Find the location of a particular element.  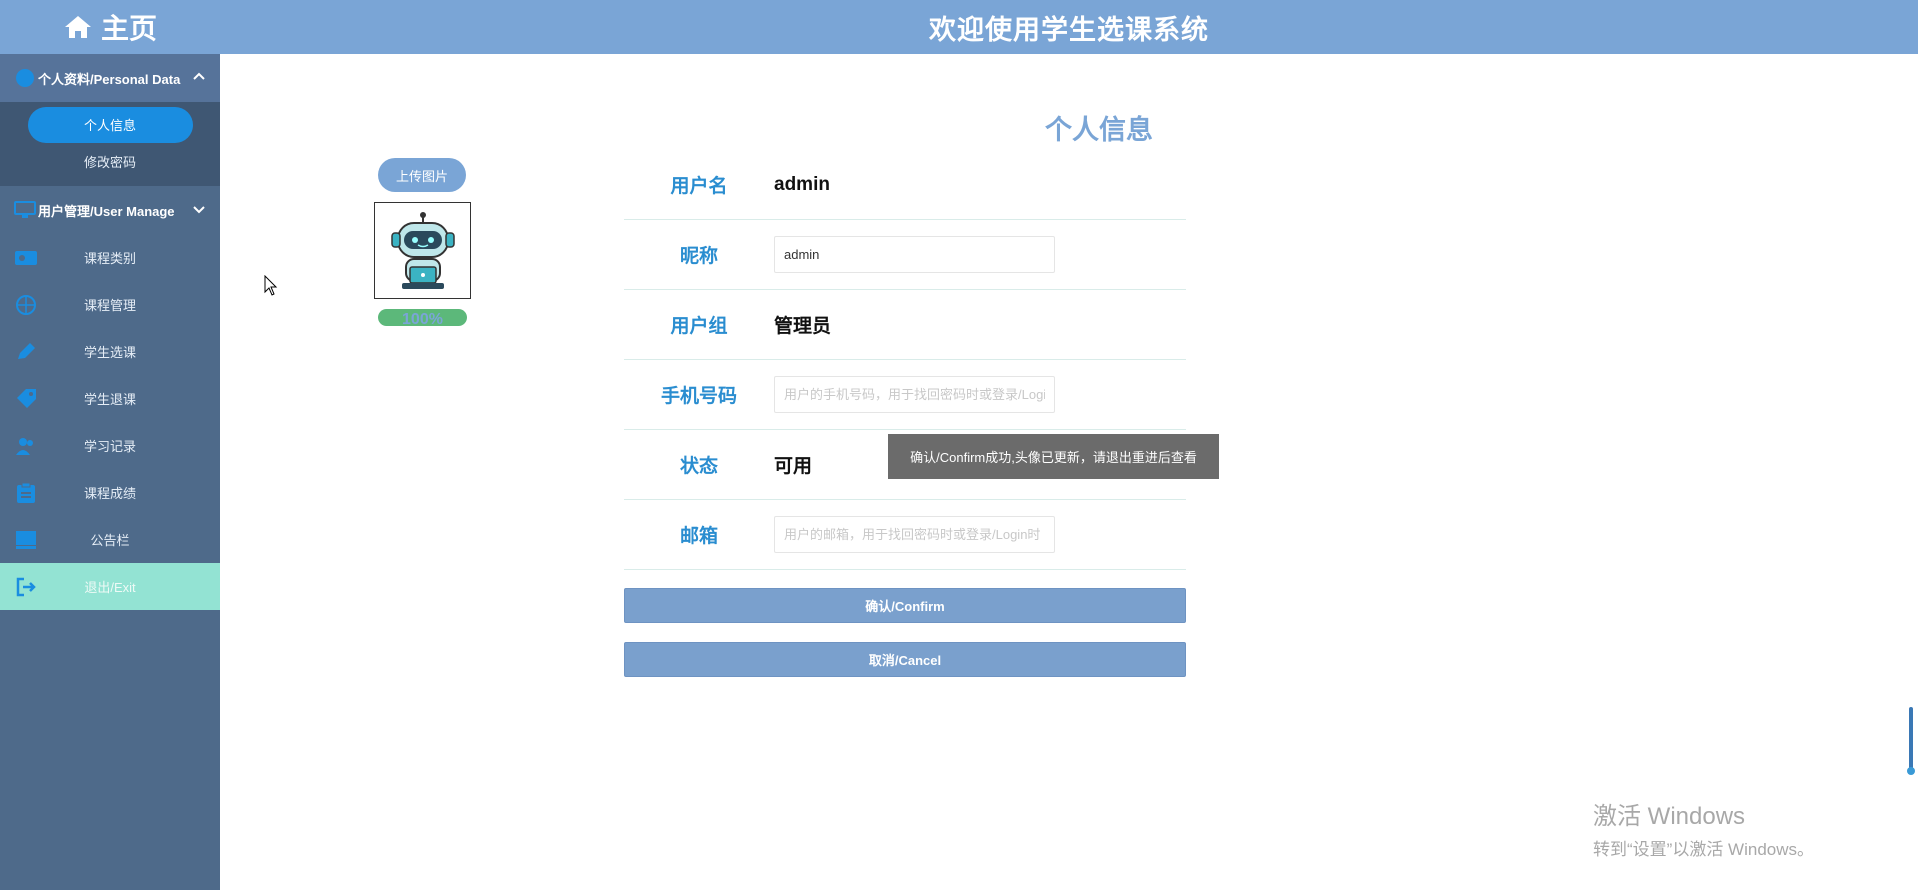

tag-icon is located at coordinates (26, 398).